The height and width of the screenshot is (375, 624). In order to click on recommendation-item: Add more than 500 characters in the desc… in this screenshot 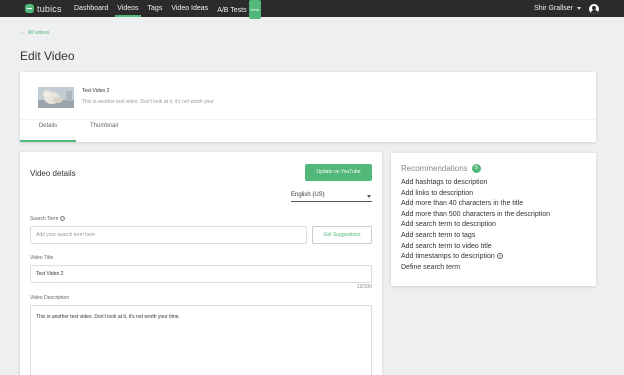, I will do `click(476, 214)`.